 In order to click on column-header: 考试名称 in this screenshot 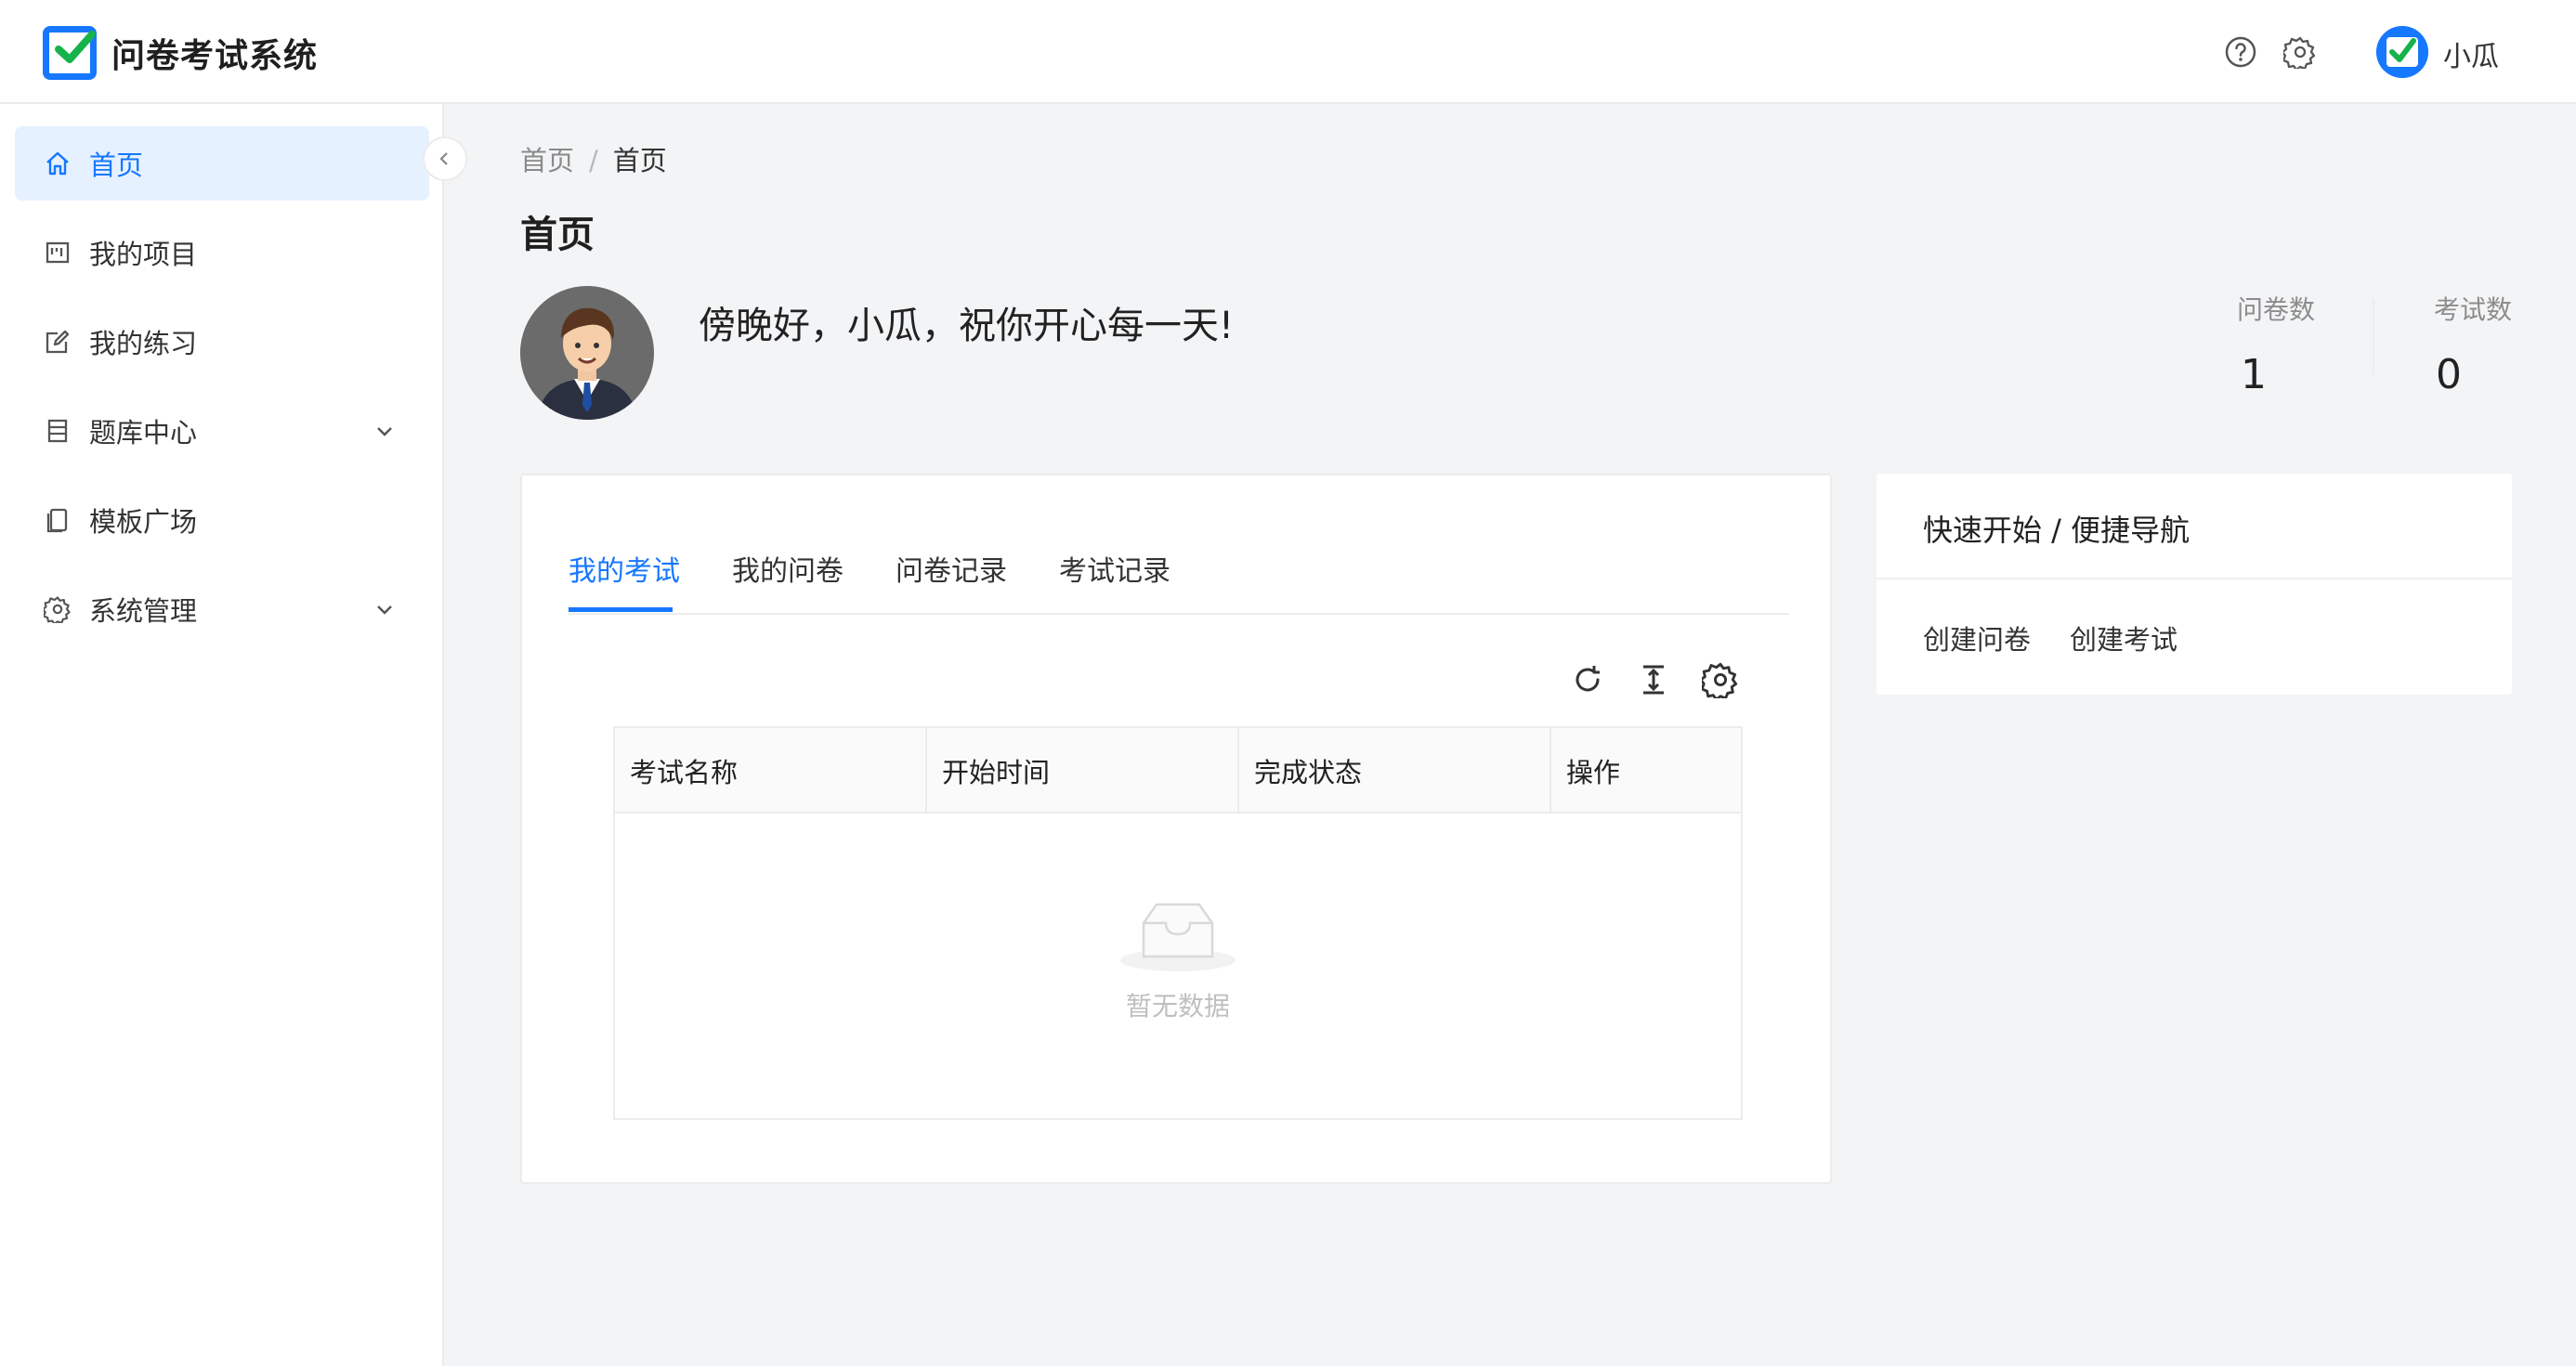, I will do `click(771, 770)`.